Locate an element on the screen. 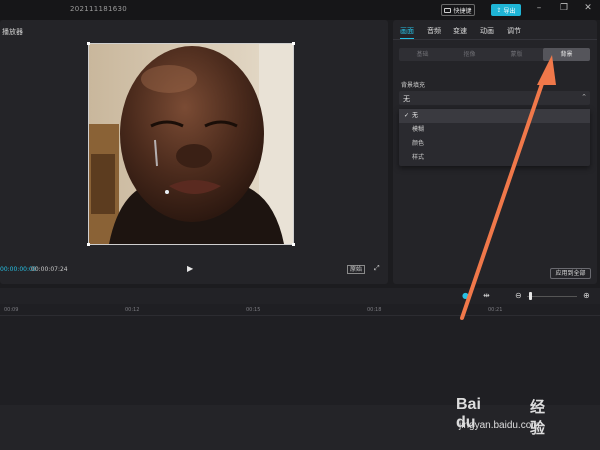  background-fill-dropdown: ✓ 无 模糊 颜色 样式 is located at coordinates (494, 137).